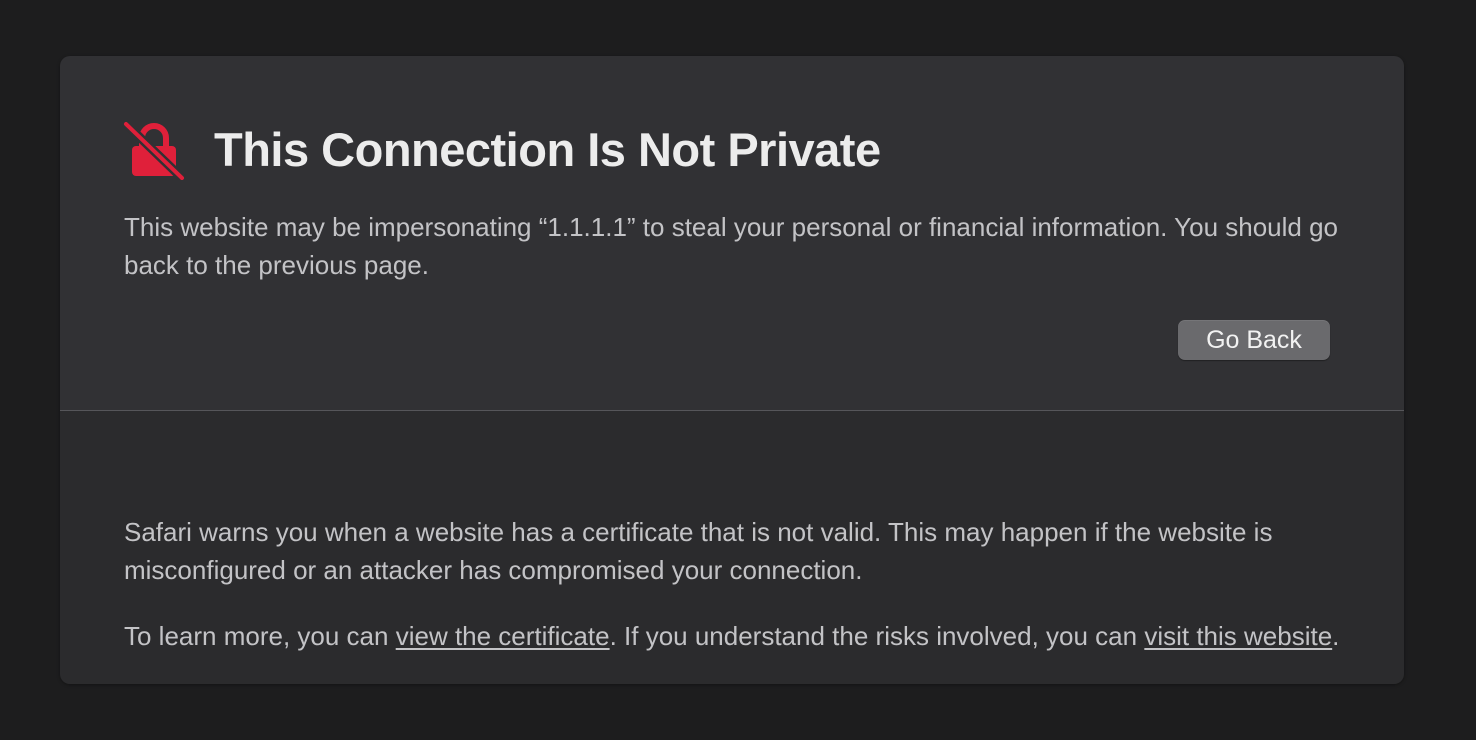 This screenshot has height=740, width=1476. I want to click on go-back-button: Go Back, so click(1254, 340).